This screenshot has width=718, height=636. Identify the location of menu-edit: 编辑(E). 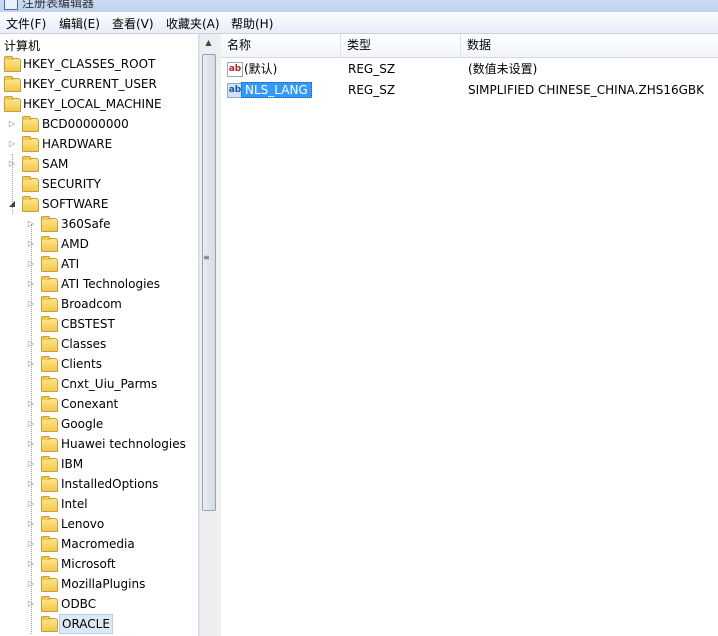
(79, 23).